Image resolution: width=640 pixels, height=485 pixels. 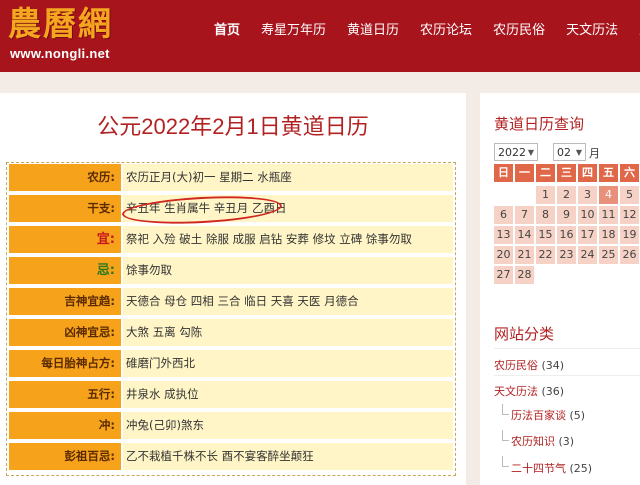 I want to click on page-title: 公元2022年2月1日黄道日历, so click(x=233, y=126).